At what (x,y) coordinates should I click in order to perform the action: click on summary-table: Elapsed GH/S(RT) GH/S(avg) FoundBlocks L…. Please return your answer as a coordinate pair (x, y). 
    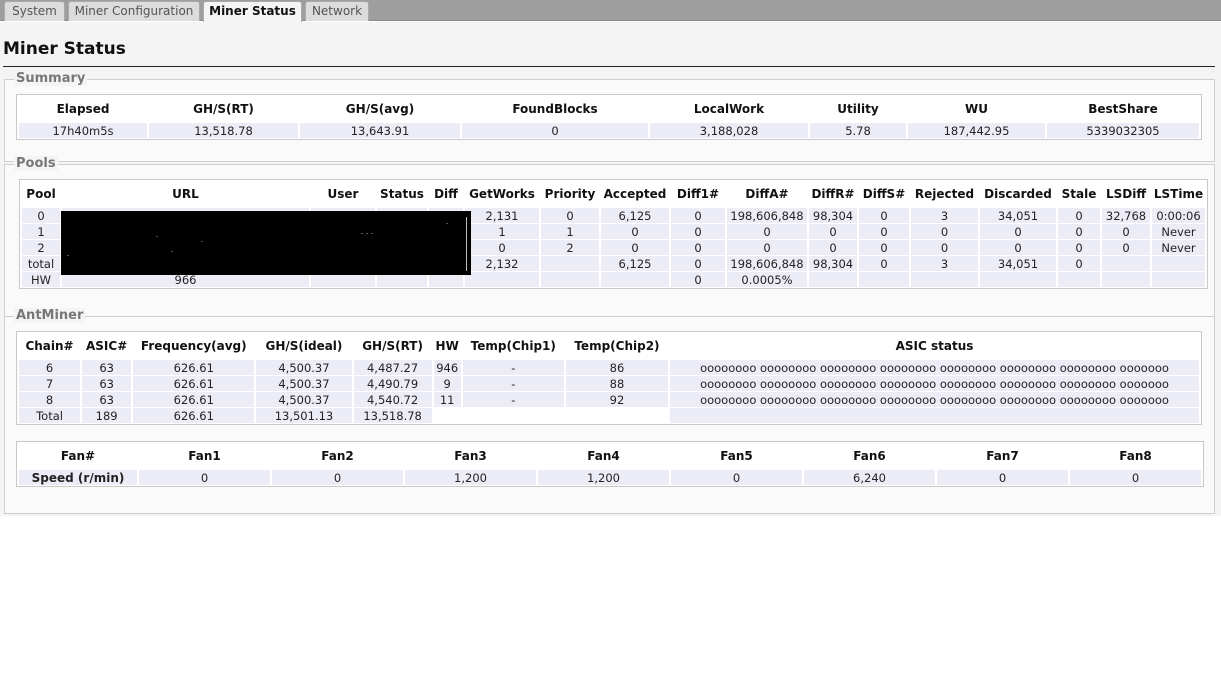
    Looking at the image, I should click on (609, 117).